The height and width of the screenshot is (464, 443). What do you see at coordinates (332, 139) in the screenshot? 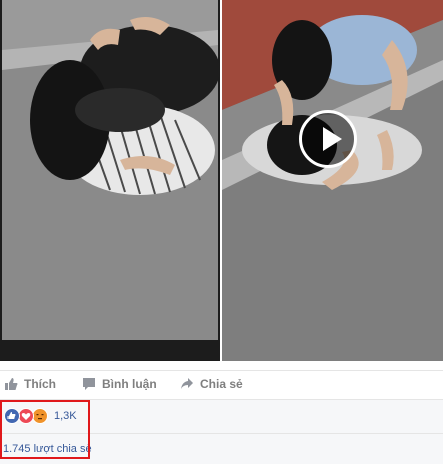
I see `play-icon` at bounding box center [332, 139].